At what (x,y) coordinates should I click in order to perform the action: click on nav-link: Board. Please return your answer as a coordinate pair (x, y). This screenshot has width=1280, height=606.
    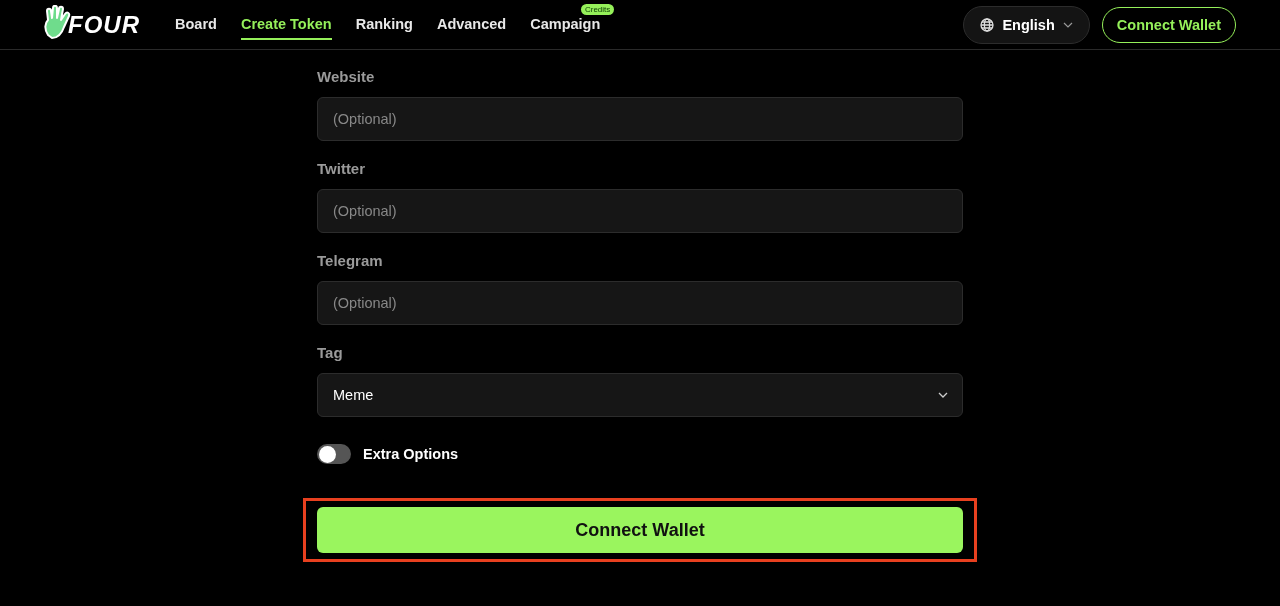
    Looking at the image, I should click on (196, 24).